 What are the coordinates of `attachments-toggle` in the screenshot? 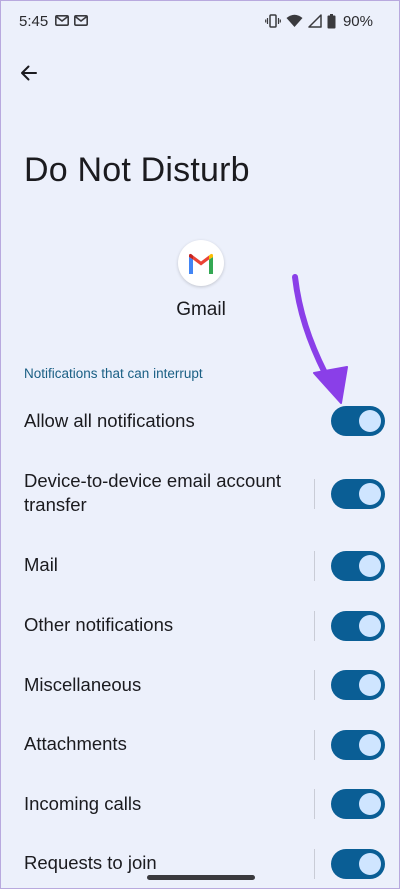 It's located at (358, 745).